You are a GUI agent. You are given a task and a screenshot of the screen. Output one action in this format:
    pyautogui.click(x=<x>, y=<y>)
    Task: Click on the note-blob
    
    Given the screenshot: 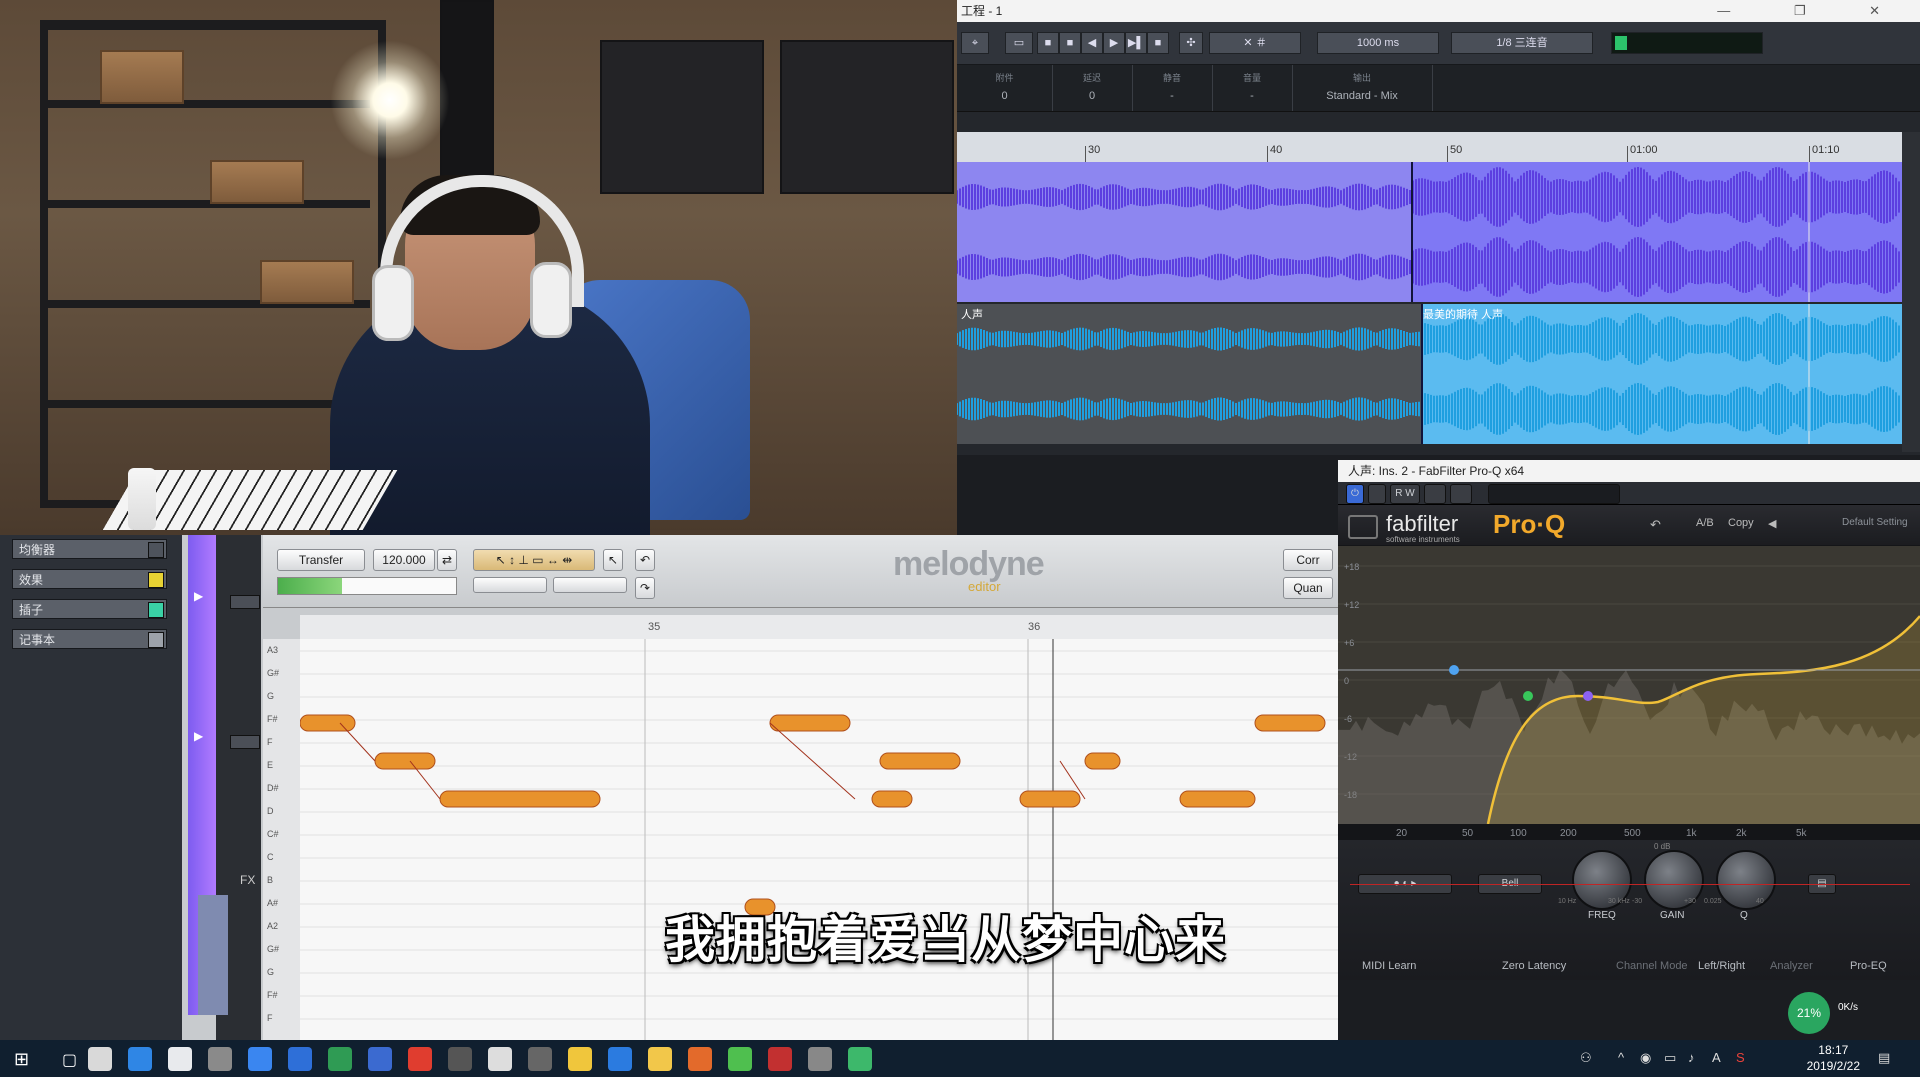 What is the action you would take?
    pyautogui.click(x=327, y=723)
    